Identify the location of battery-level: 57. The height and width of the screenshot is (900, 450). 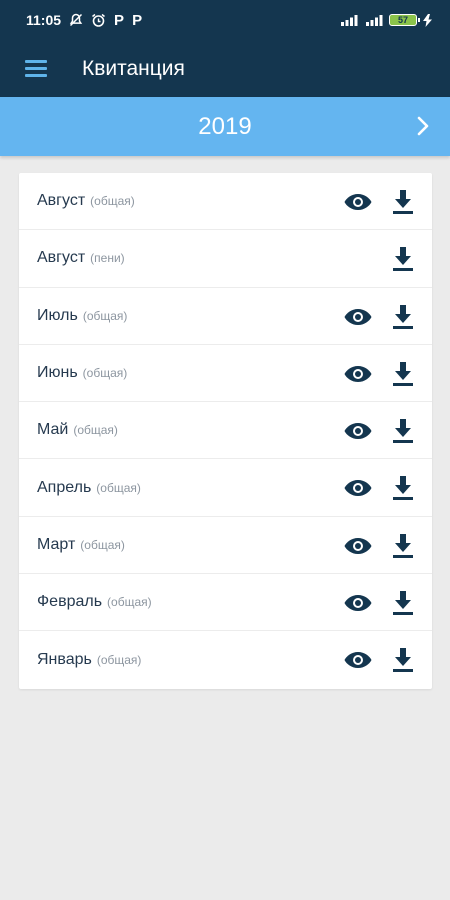
(402, 20).